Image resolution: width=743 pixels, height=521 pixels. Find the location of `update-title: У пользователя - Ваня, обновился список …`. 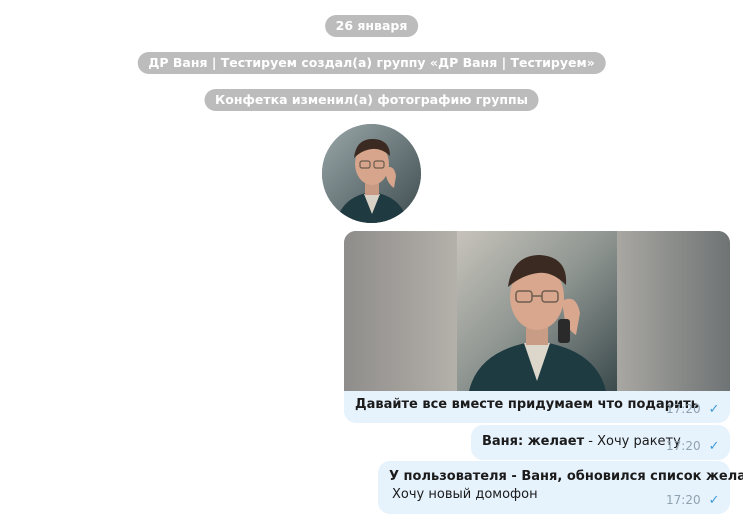

update-title: У пользователя - Ваня, обновился список … is located at coordinates (566, 476).